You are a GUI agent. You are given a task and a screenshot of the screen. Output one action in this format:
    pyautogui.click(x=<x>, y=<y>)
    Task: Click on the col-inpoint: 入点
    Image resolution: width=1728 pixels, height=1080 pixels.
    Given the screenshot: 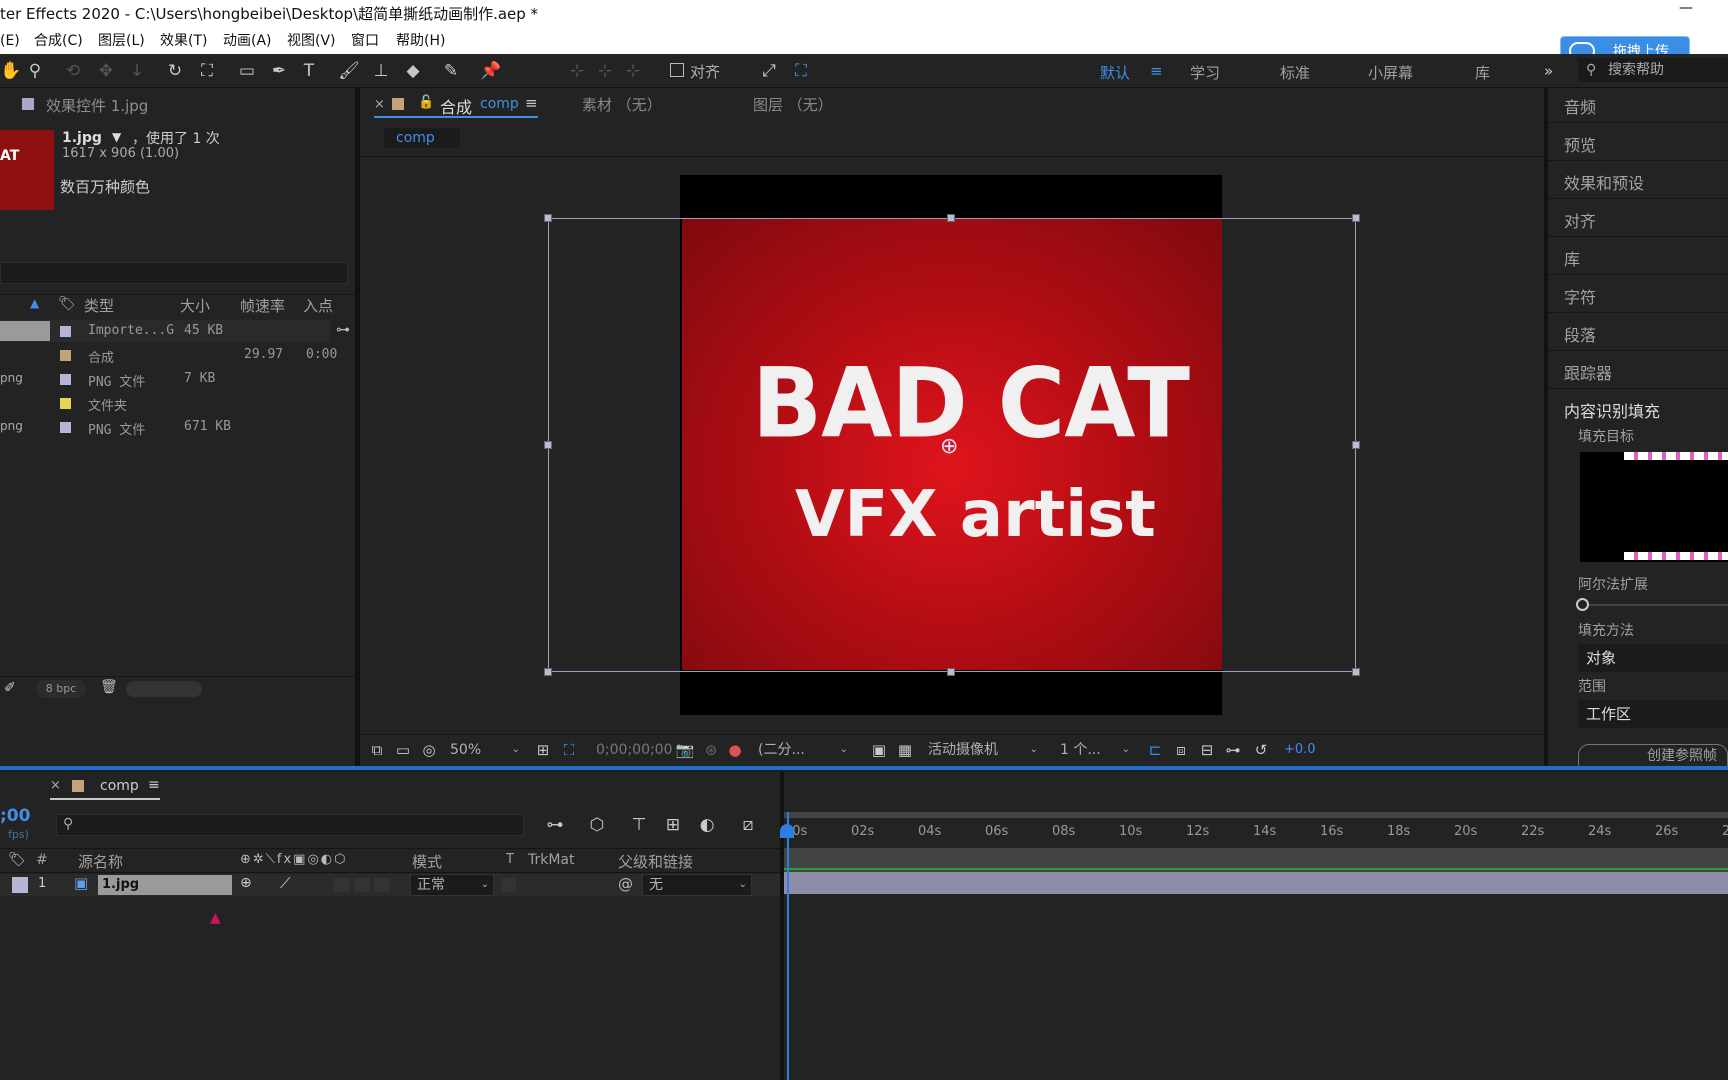 What is the action you would take?
    pyautogui.click(x=318, y=305)
    